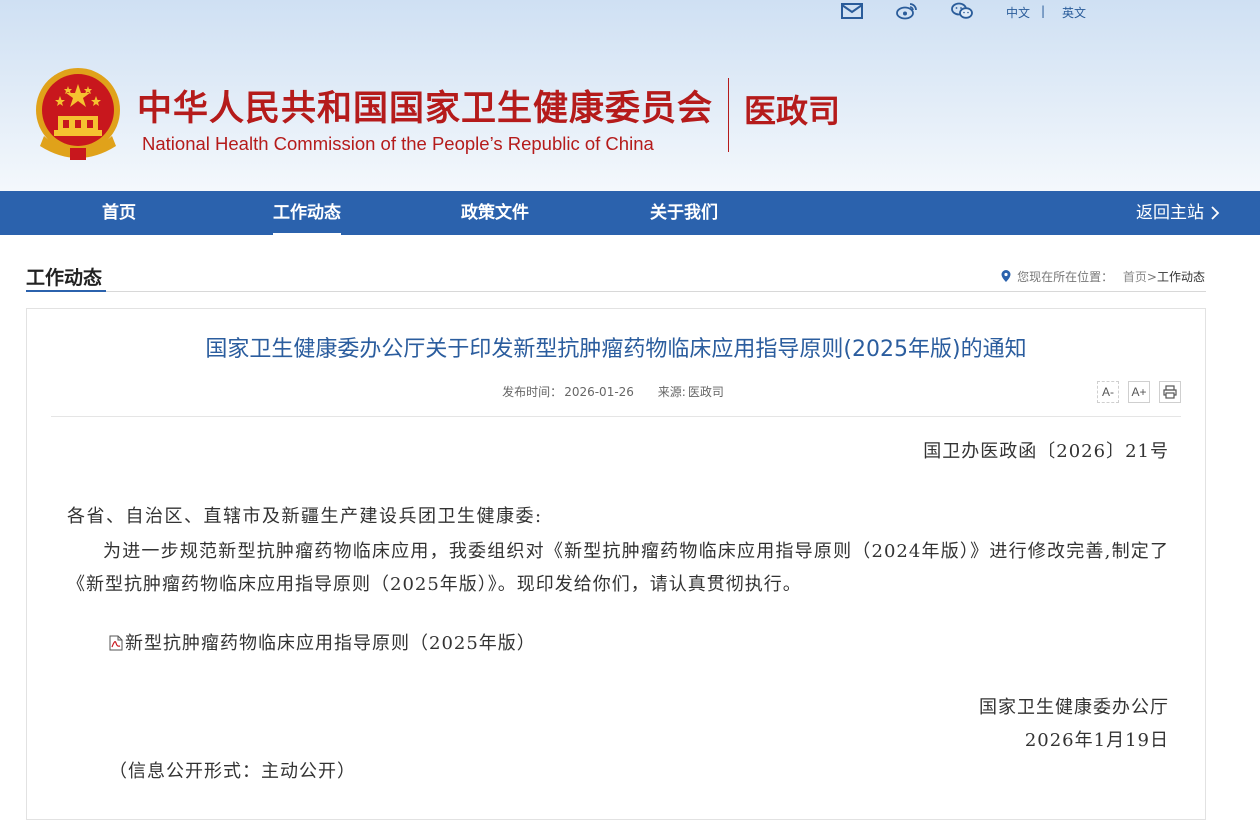 Image resolution: width=1260 pixels, height=823 pixels. I want to click on print-icon, so click(1170, 392).